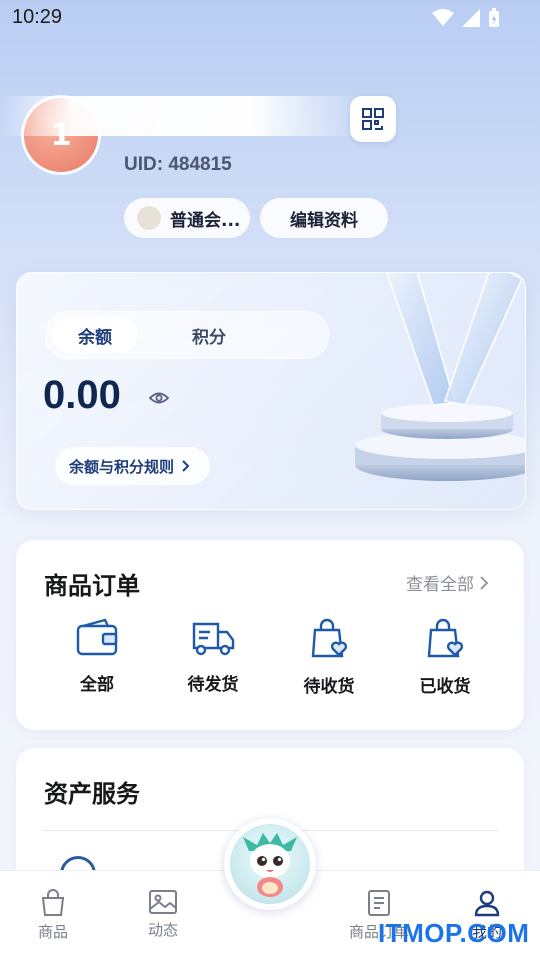 The height and width of the screenshot is (961, 540). I want to click on edit-profile-label: 编辑资料, so click(324, 220).